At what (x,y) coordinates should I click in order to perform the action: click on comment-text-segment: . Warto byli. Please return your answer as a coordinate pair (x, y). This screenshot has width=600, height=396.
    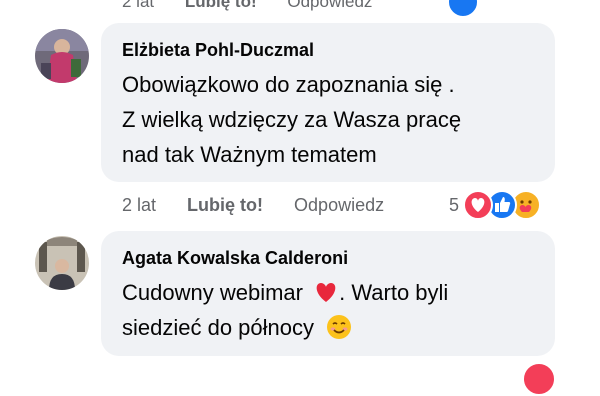
    Looking at the image, I should click on (394, 292).